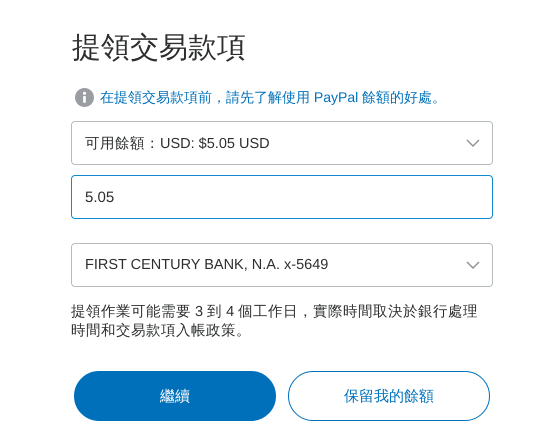 The width and height of the screenshot is (546, 442). Describe the element at coordinates (273, 97) in the screenshot. I see `info-link: 在提領交易款項前，請先了解使用 PayPal 餘額的好處。` at that location.